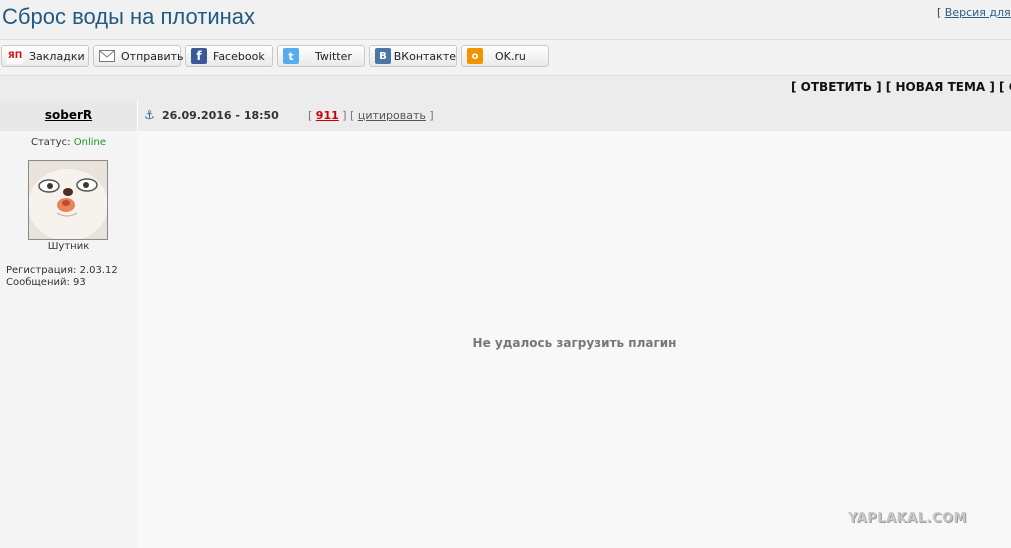  Describe the element at coordinates (333, 56) in the screenshot. I see `twitter-label: Twitter` at that location.